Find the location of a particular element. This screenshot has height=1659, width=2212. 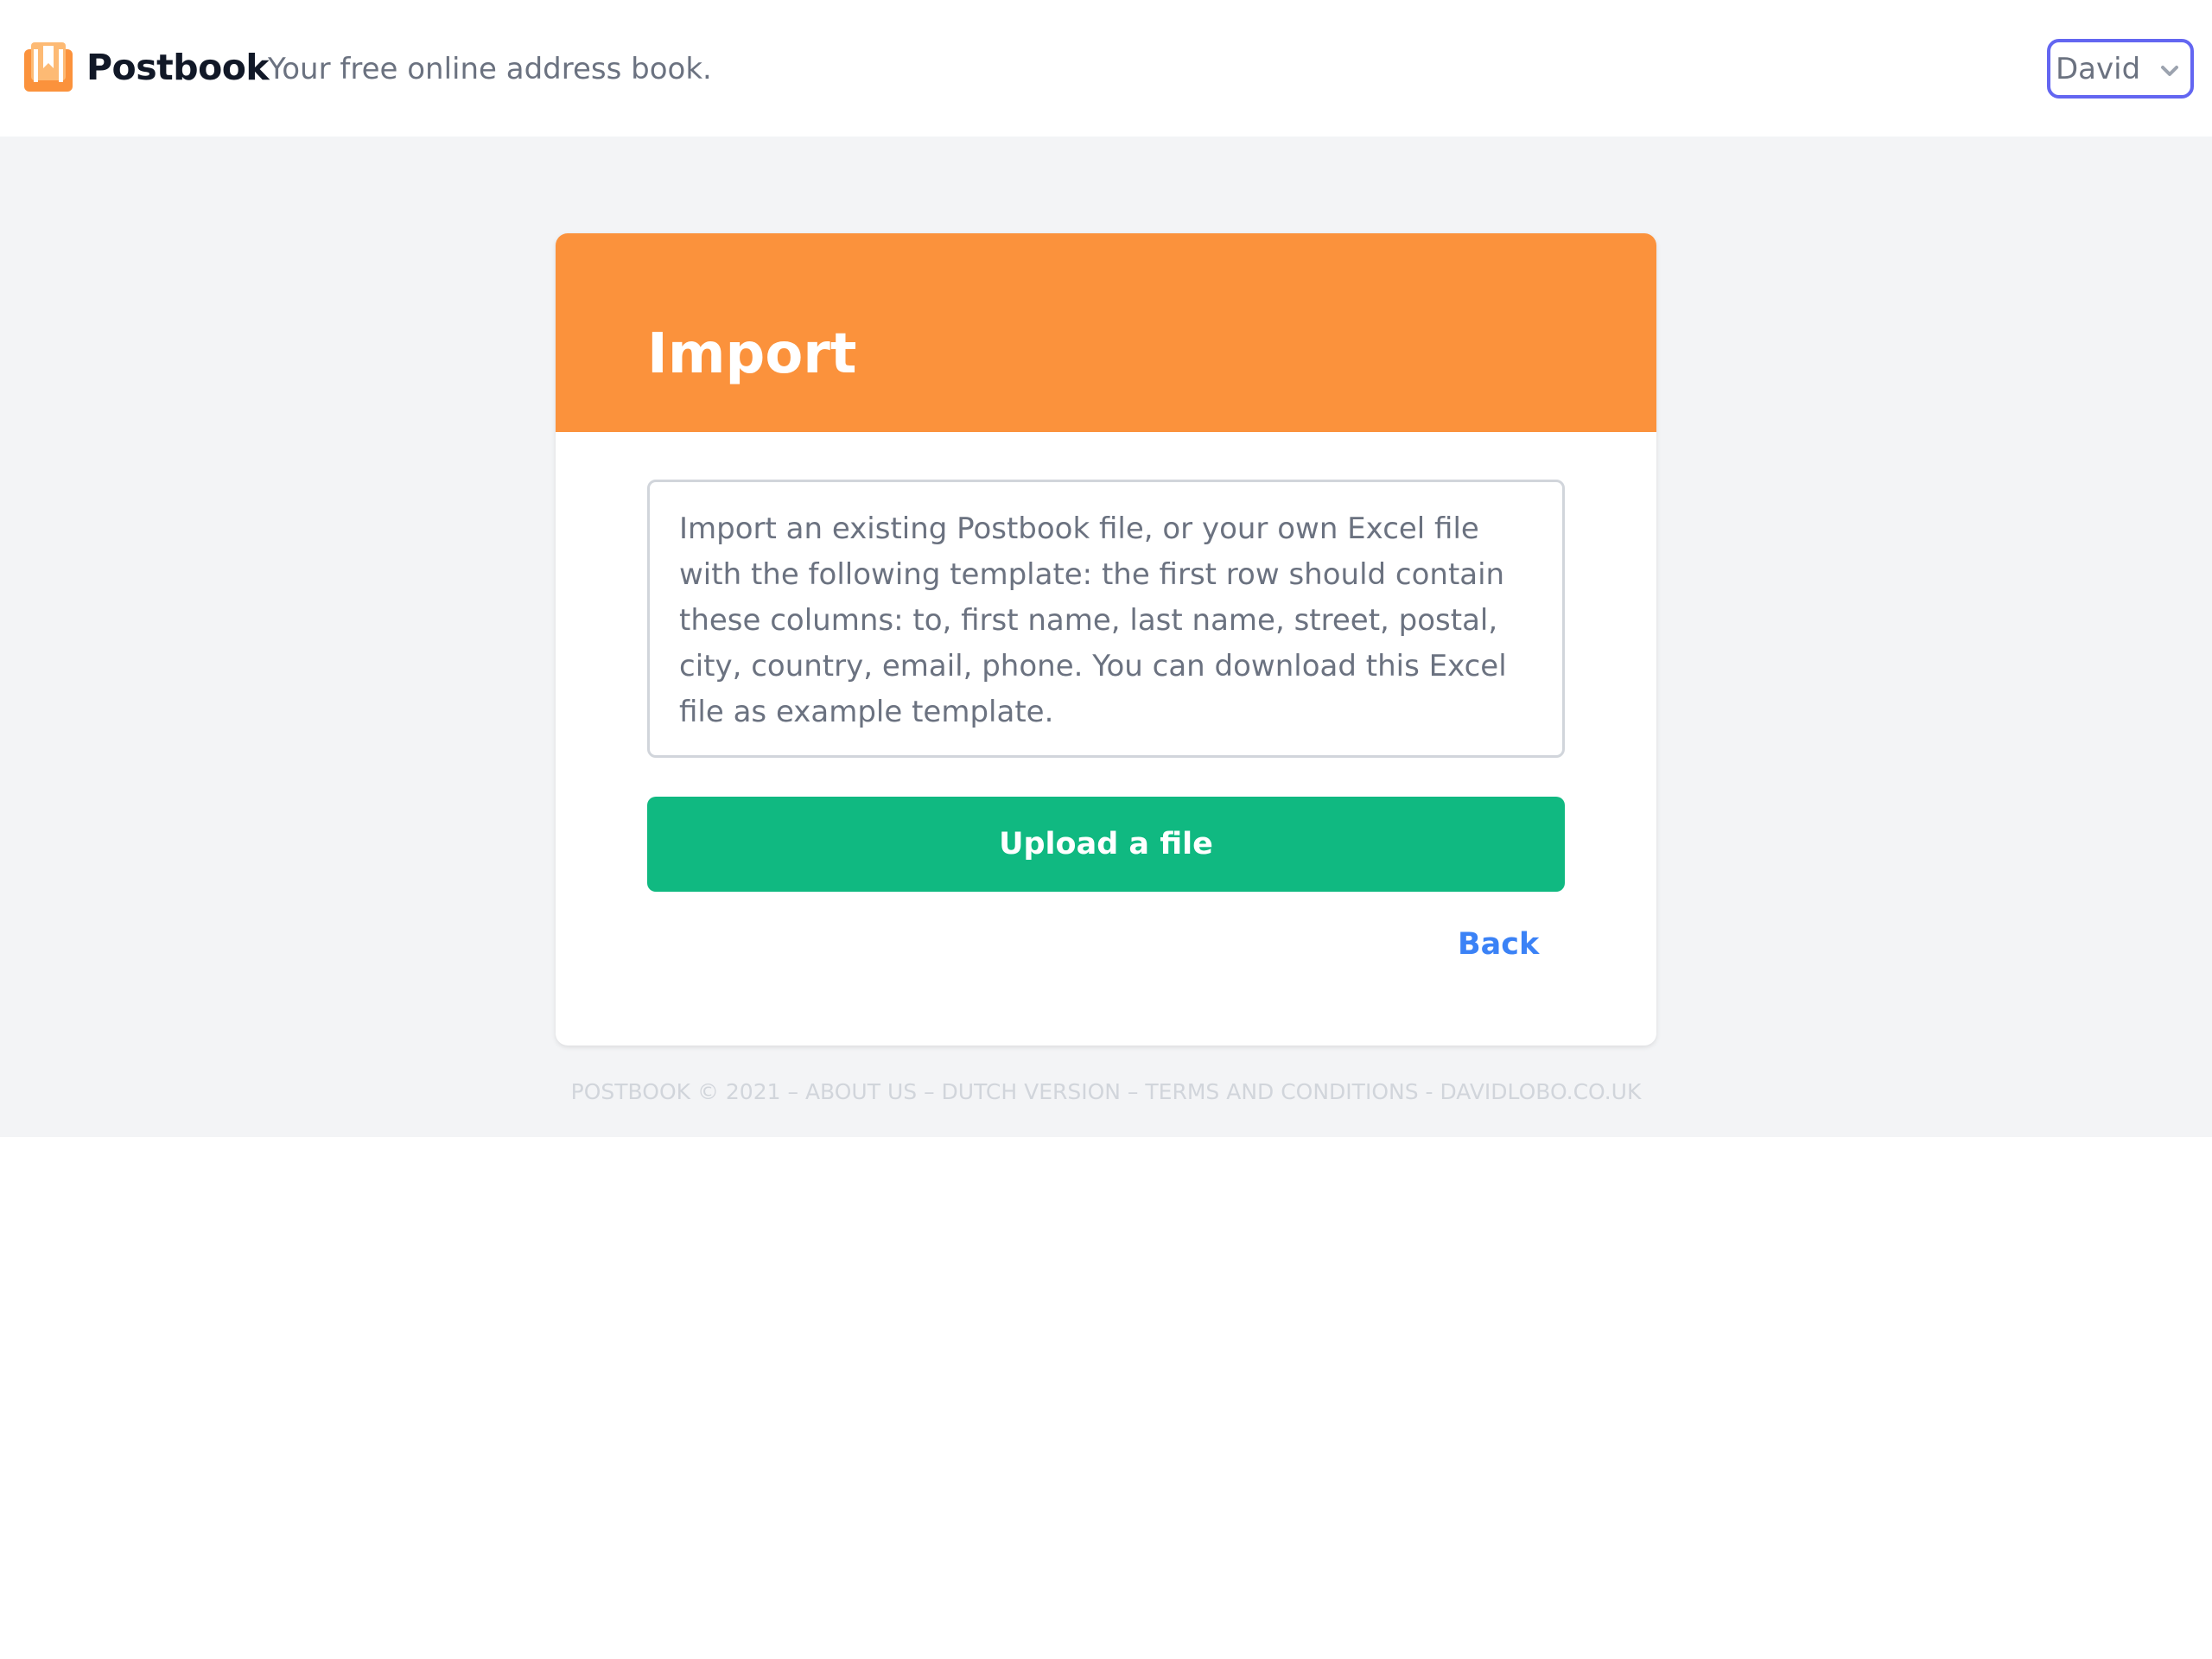

user-select: David is located at coordinates (2120, 69).